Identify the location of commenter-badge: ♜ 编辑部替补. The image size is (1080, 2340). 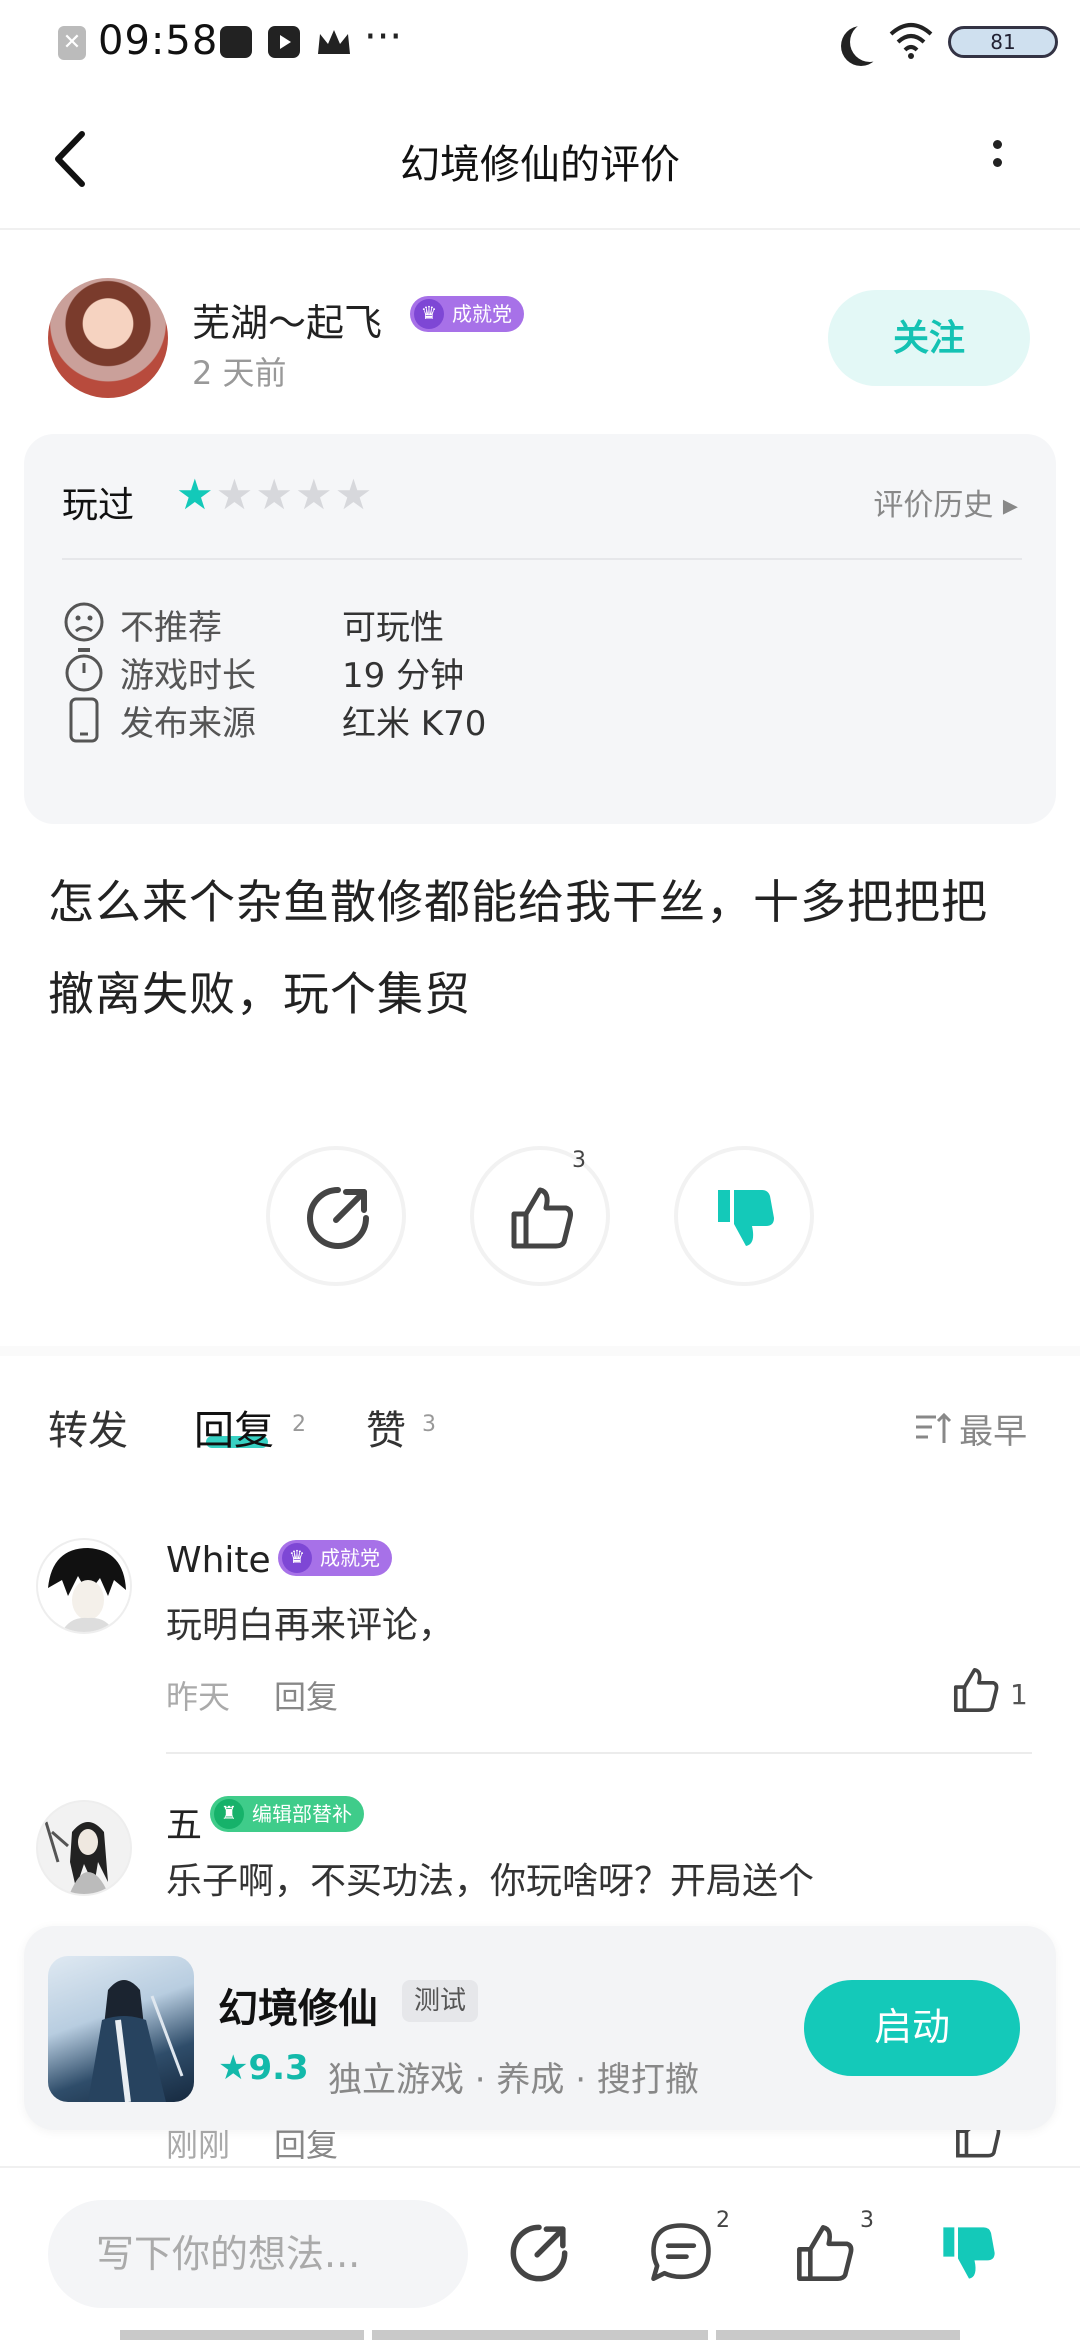
(287, 1814).